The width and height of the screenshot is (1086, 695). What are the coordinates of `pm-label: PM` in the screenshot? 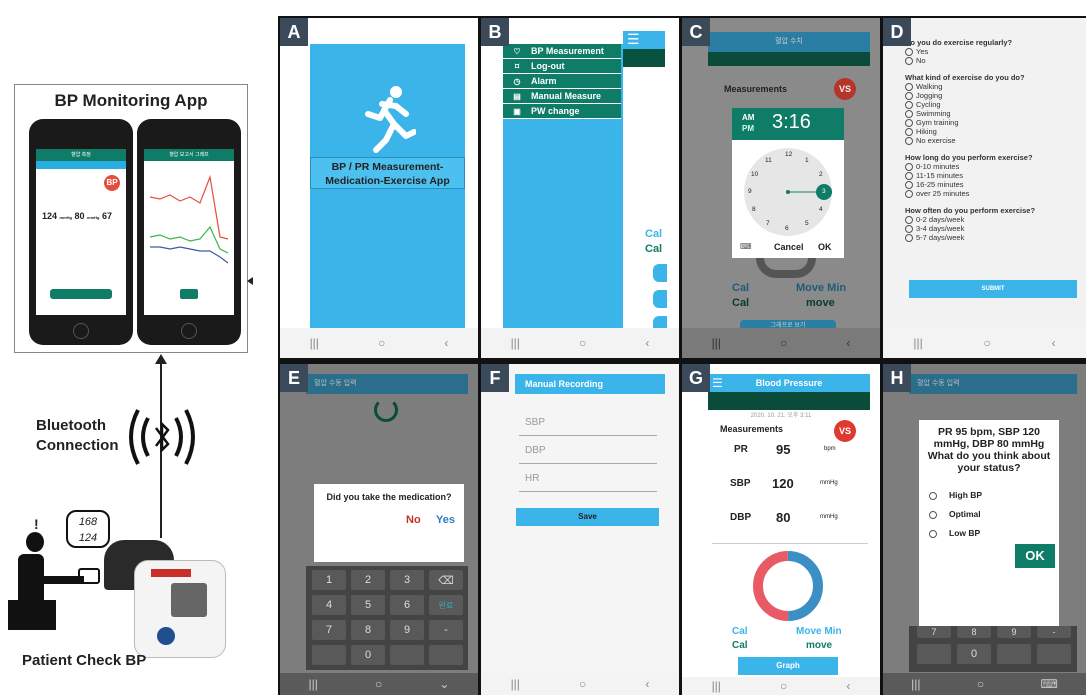 It's located at (748, 128).